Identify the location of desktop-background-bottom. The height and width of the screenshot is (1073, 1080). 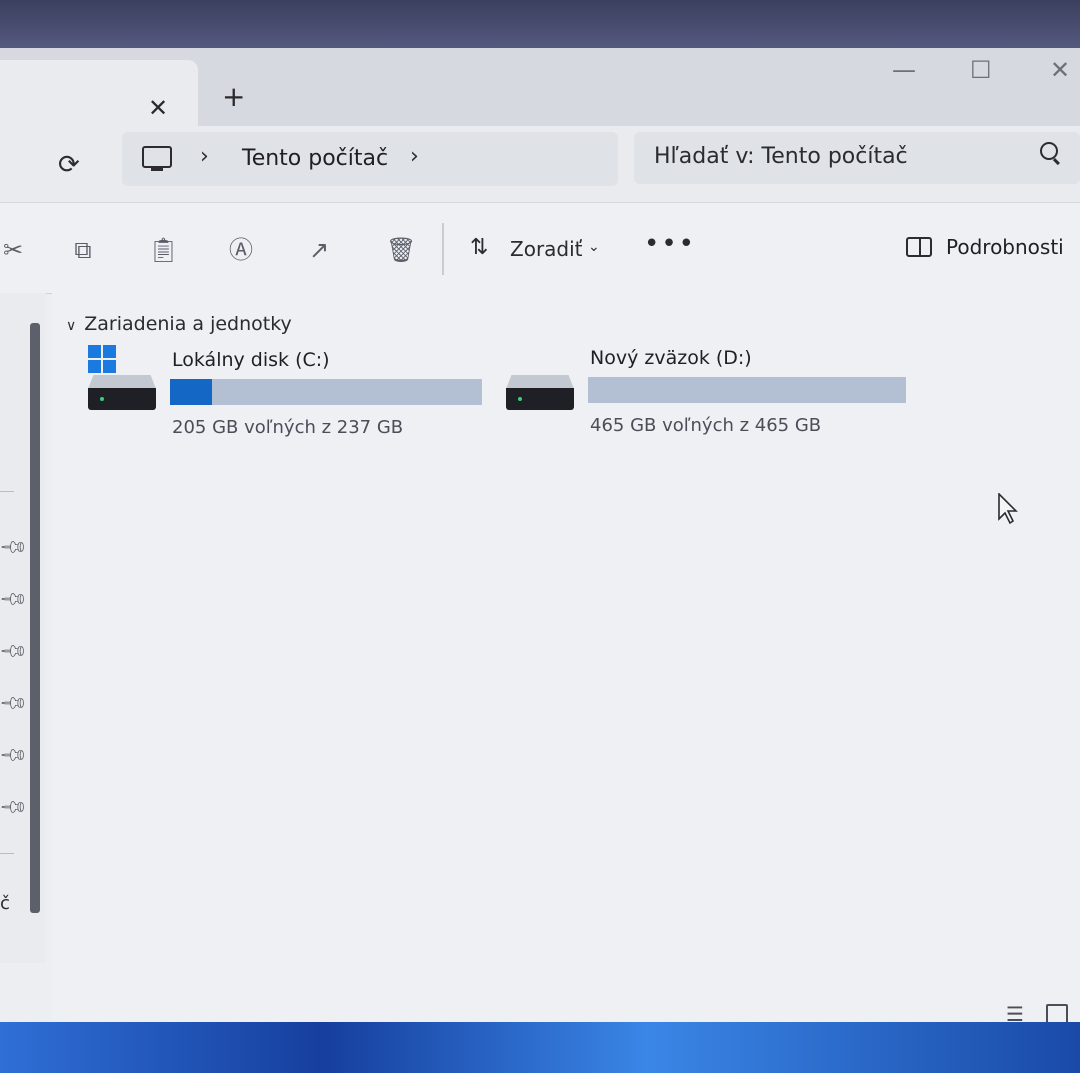
(540, 1047).